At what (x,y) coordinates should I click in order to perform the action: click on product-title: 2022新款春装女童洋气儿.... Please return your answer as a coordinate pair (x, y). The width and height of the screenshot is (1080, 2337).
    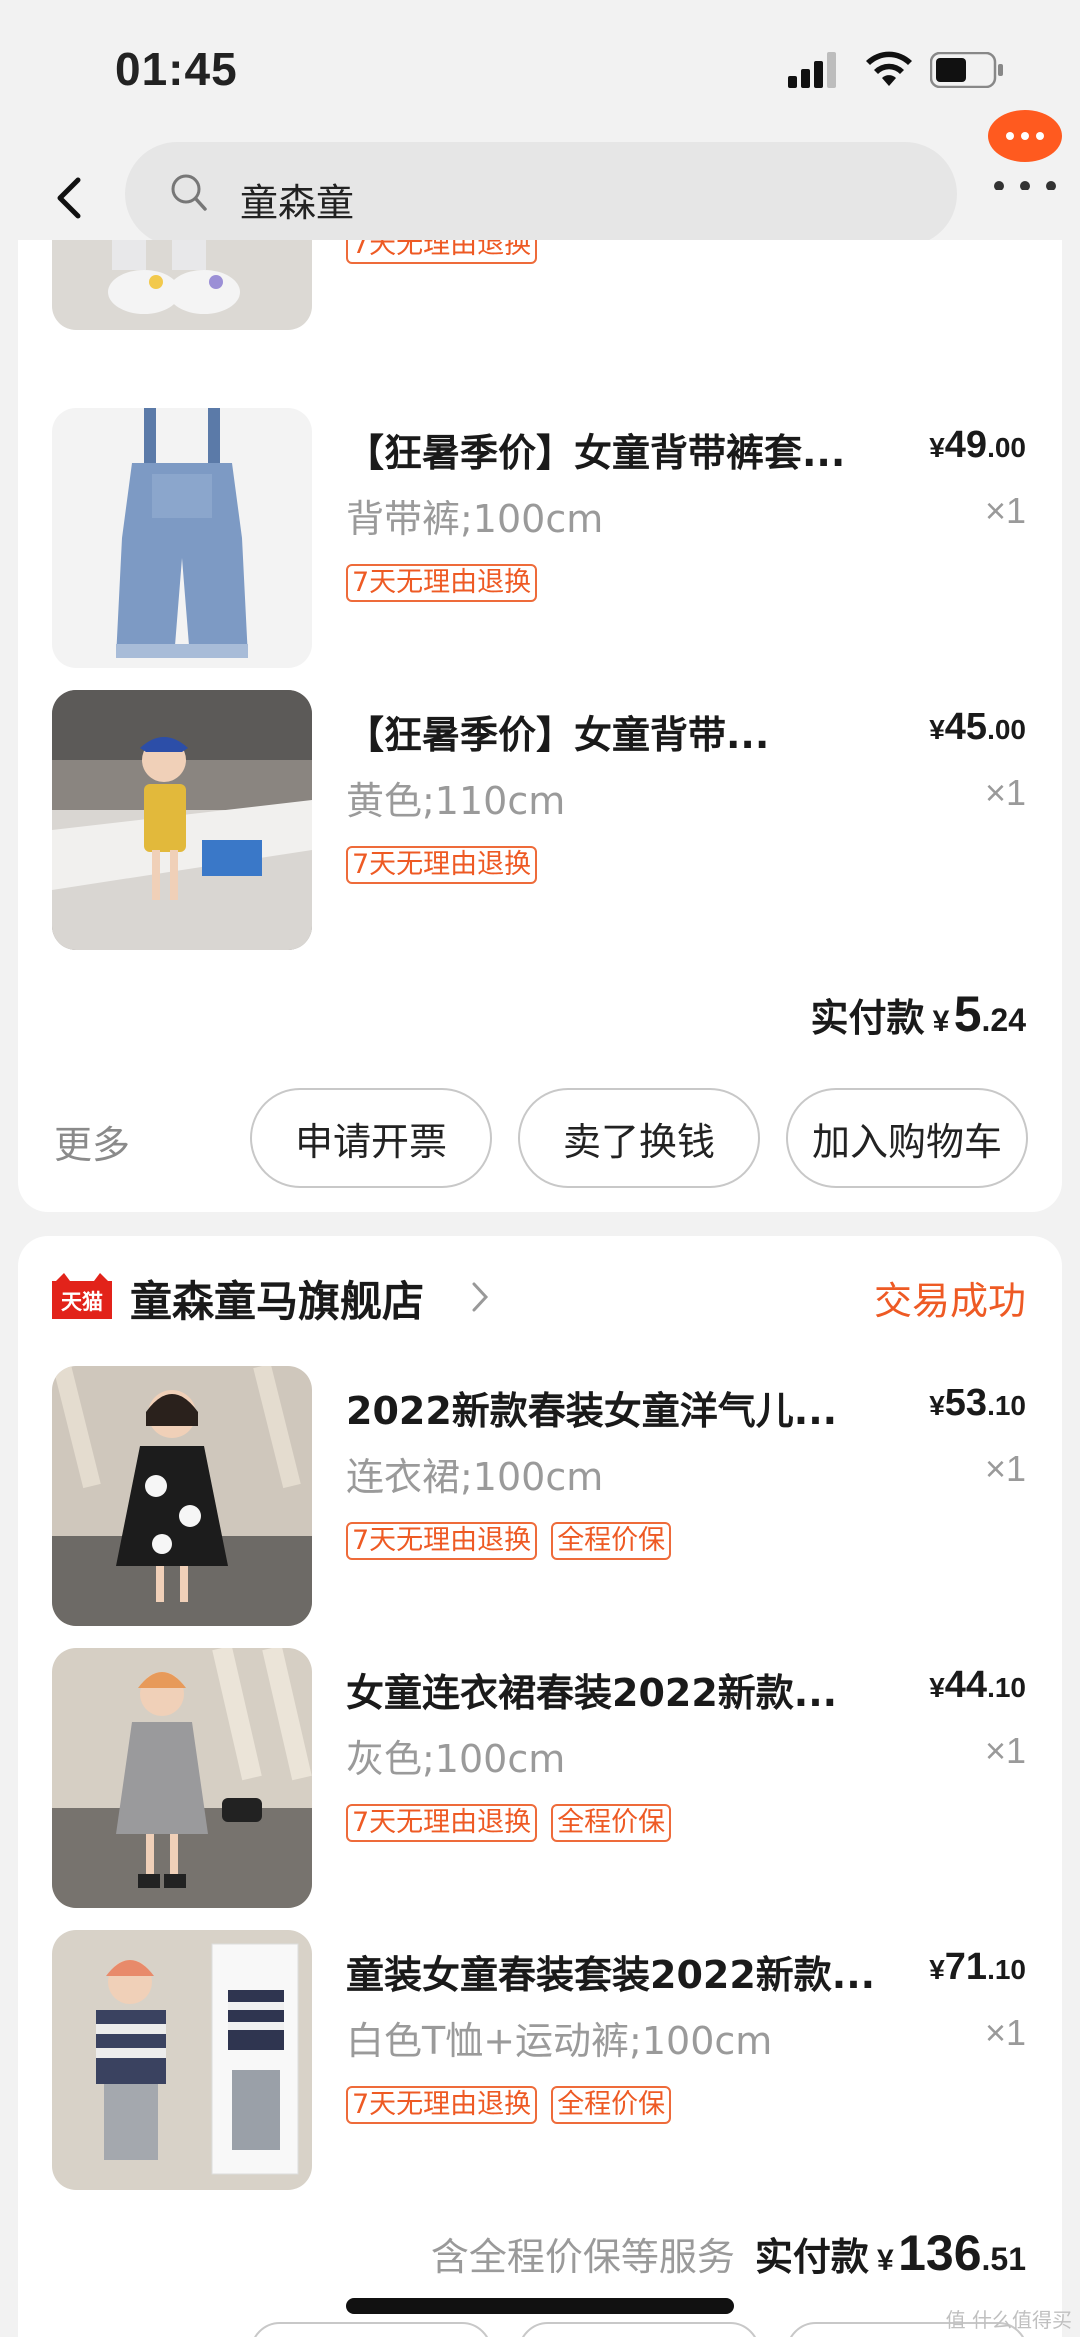
    Looking at the image, I should click on (591, 1407).